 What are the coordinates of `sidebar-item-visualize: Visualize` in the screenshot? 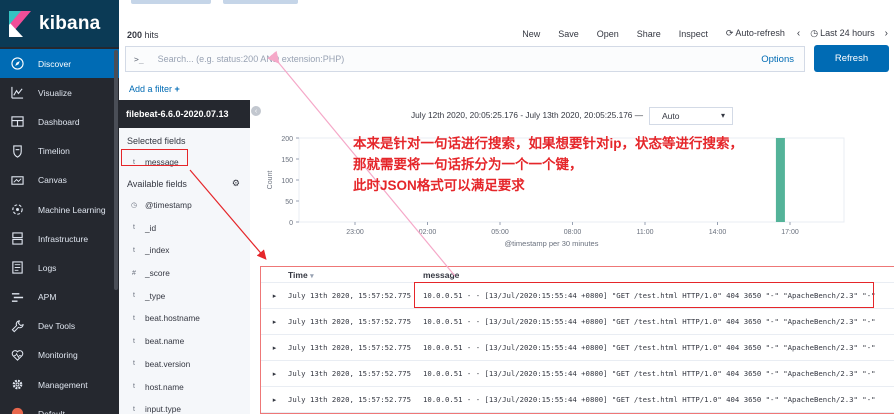 It's located at (59, 92).